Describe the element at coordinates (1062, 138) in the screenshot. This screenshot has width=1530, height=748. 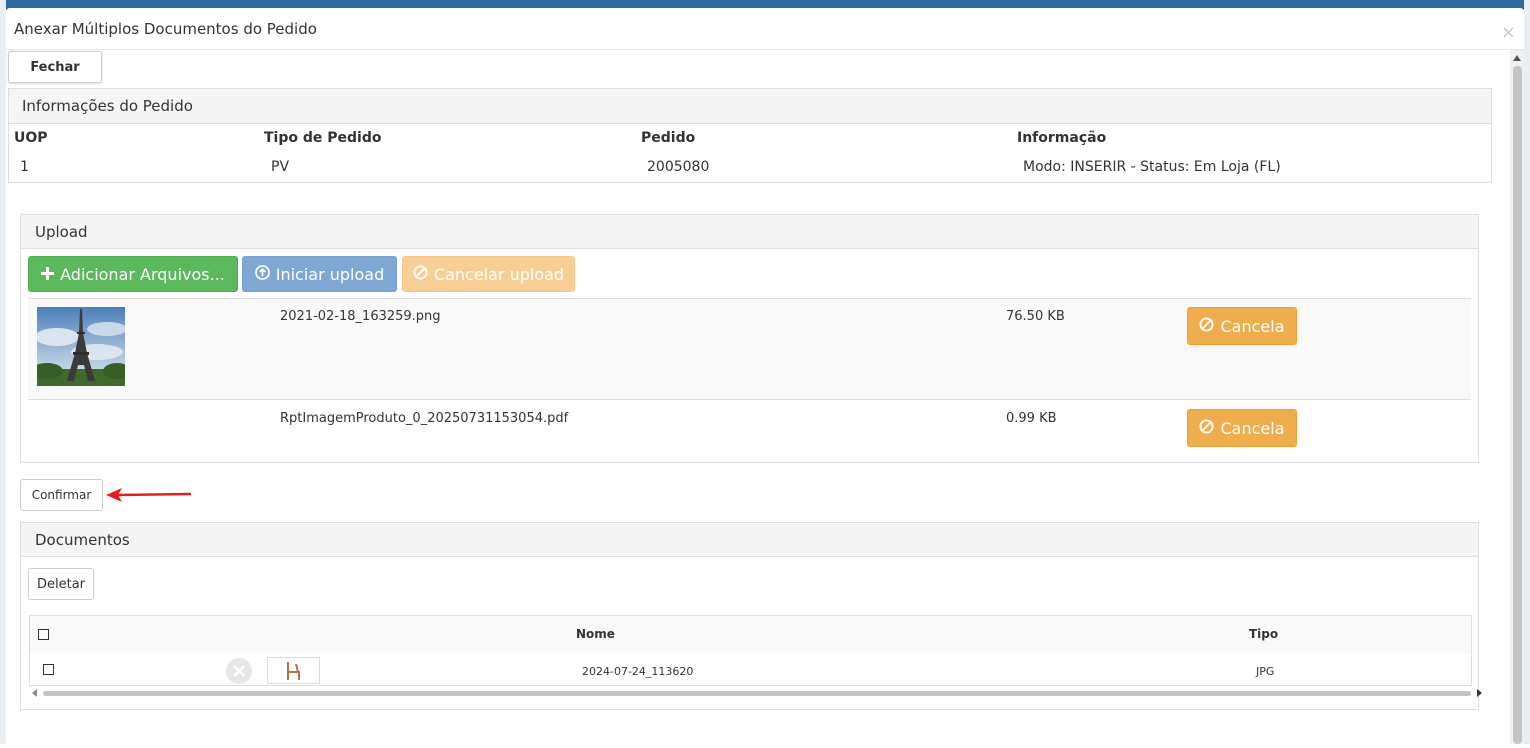
I see `information-header: Informação` at that location.